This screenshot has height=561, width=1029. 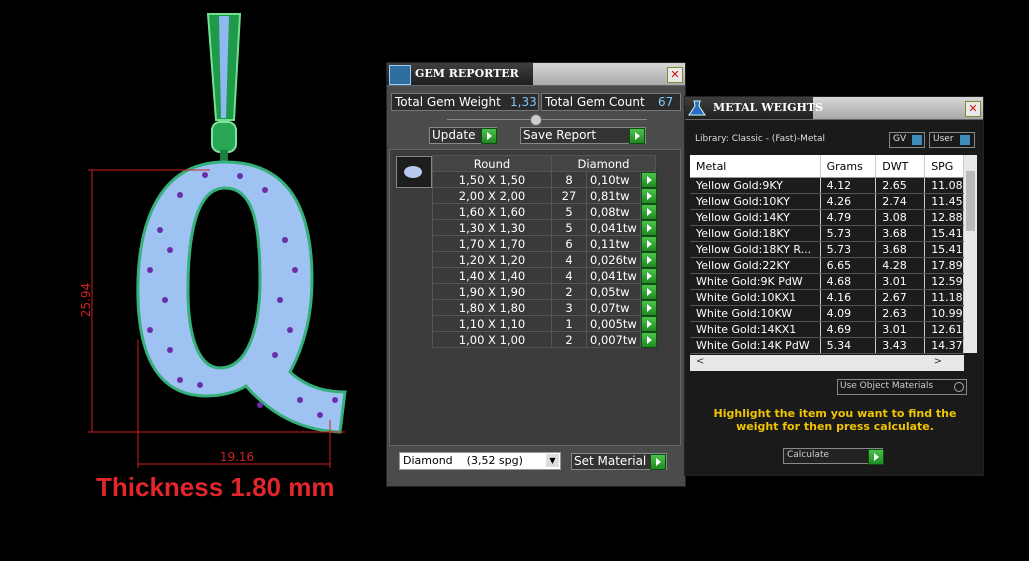 I want to click on metal-value: 11.18, so click(x=944, y=297).